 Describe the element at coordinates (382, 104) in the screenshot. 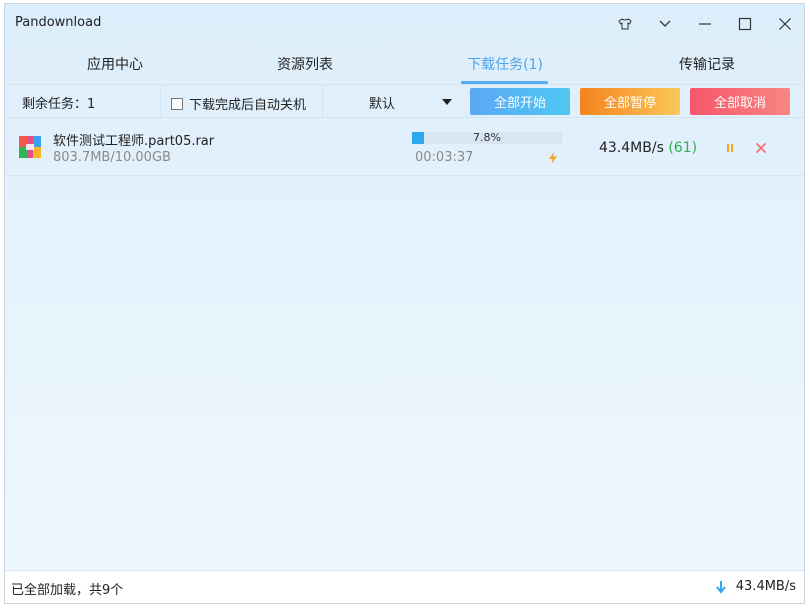

I see `sort-select-value: 默认` at that location.